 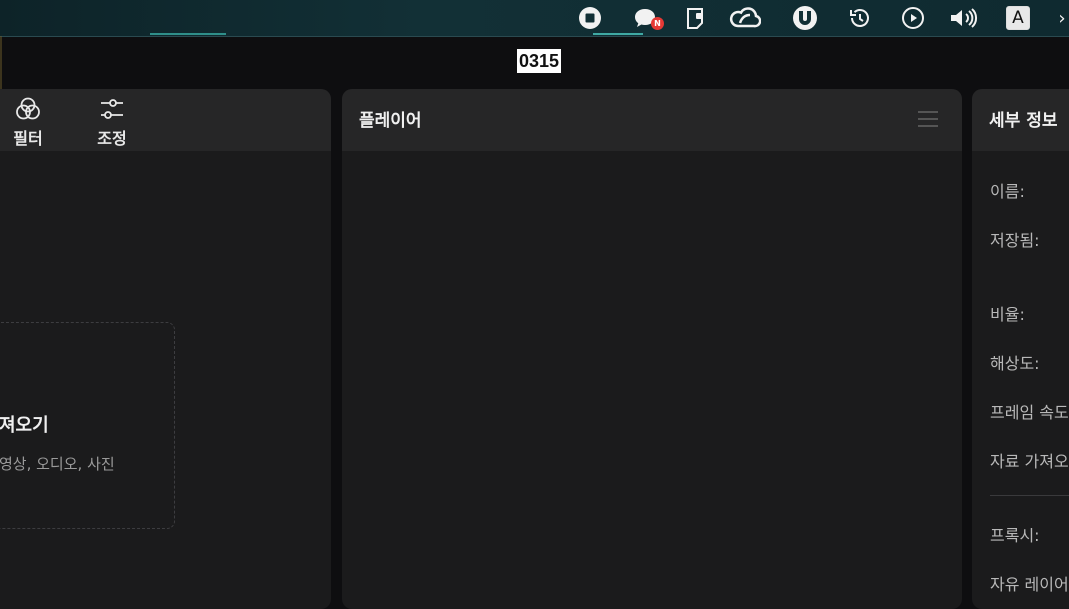 I want to click on detail-saved-label: 저장됨:, so click(x=1015, y=240).